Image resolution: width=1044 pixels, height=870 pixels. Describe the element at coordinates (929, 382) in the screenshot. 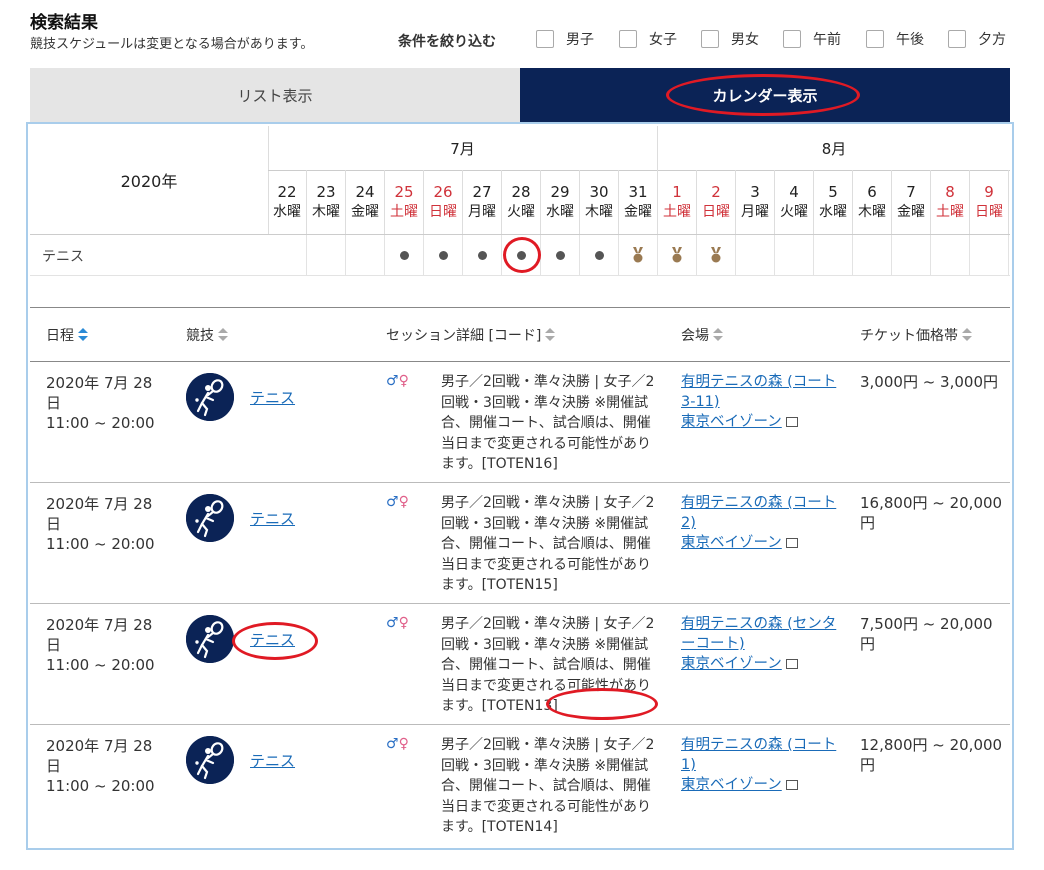

I see `price-range: 3,000円 ~ 3,000円` at that location.